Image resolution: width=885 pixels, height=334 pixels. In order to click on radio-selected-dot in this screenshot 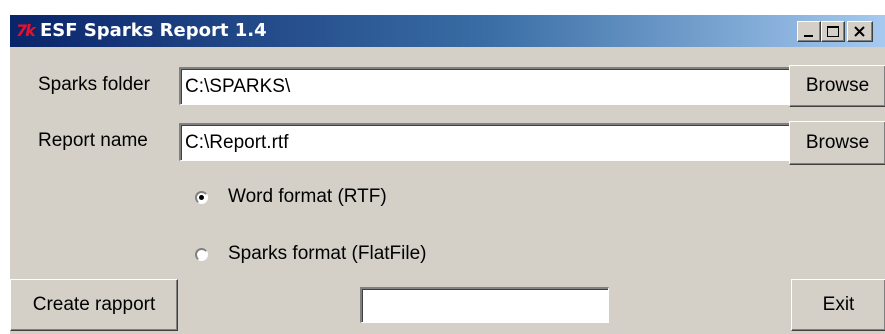, I will do `click(201, 197)`.